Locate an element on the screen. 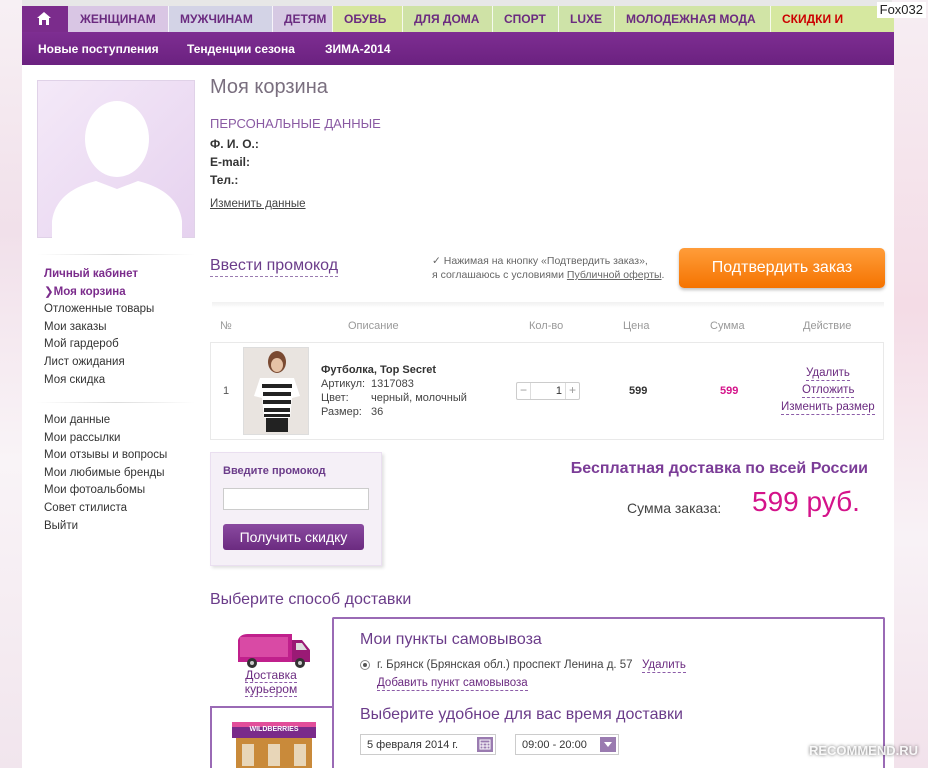 This screenshot has width=928, height=768. get-discount-button: Получить скидку is located at coordinates (293, 537).